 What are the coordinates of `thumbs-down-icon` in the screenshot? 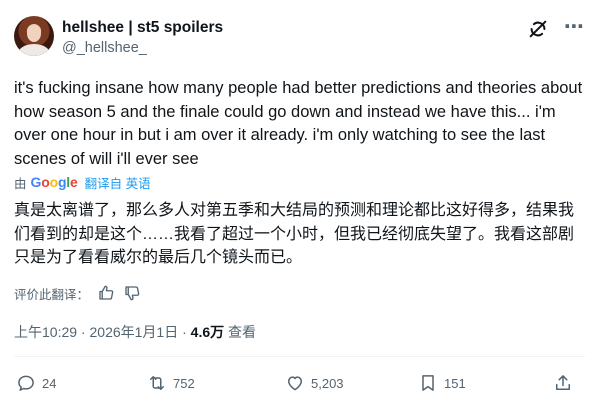 It's located at (132, 293).